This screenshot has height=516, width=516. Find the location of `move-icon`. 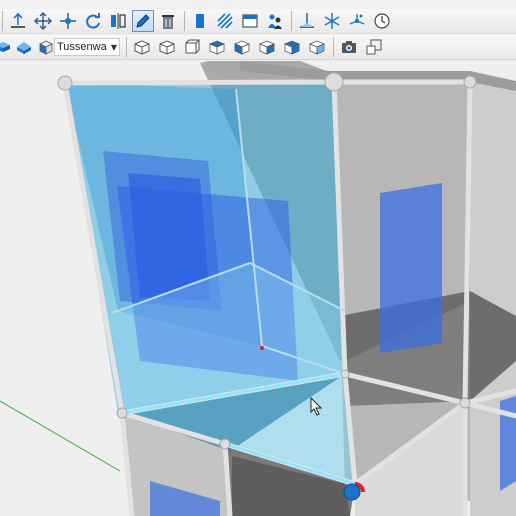

move-icon is located at coordinates (43, 21).